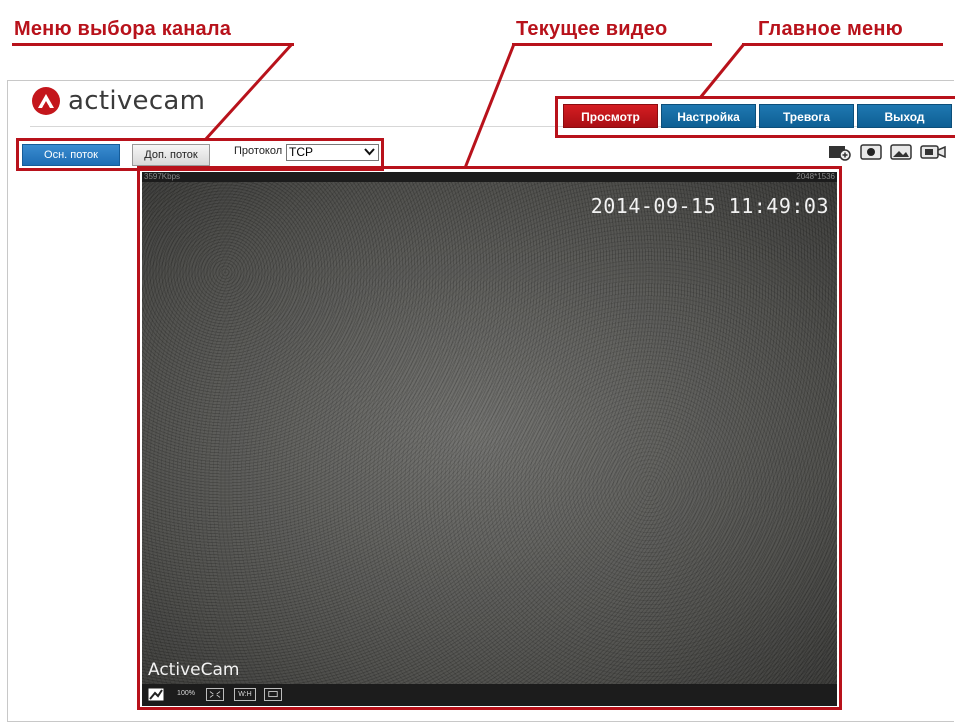 The height and width of the screenshot is (726, 955). Describe the element at coordinates (933, 152) in the screenshot. I see `camera-icon` at that location.